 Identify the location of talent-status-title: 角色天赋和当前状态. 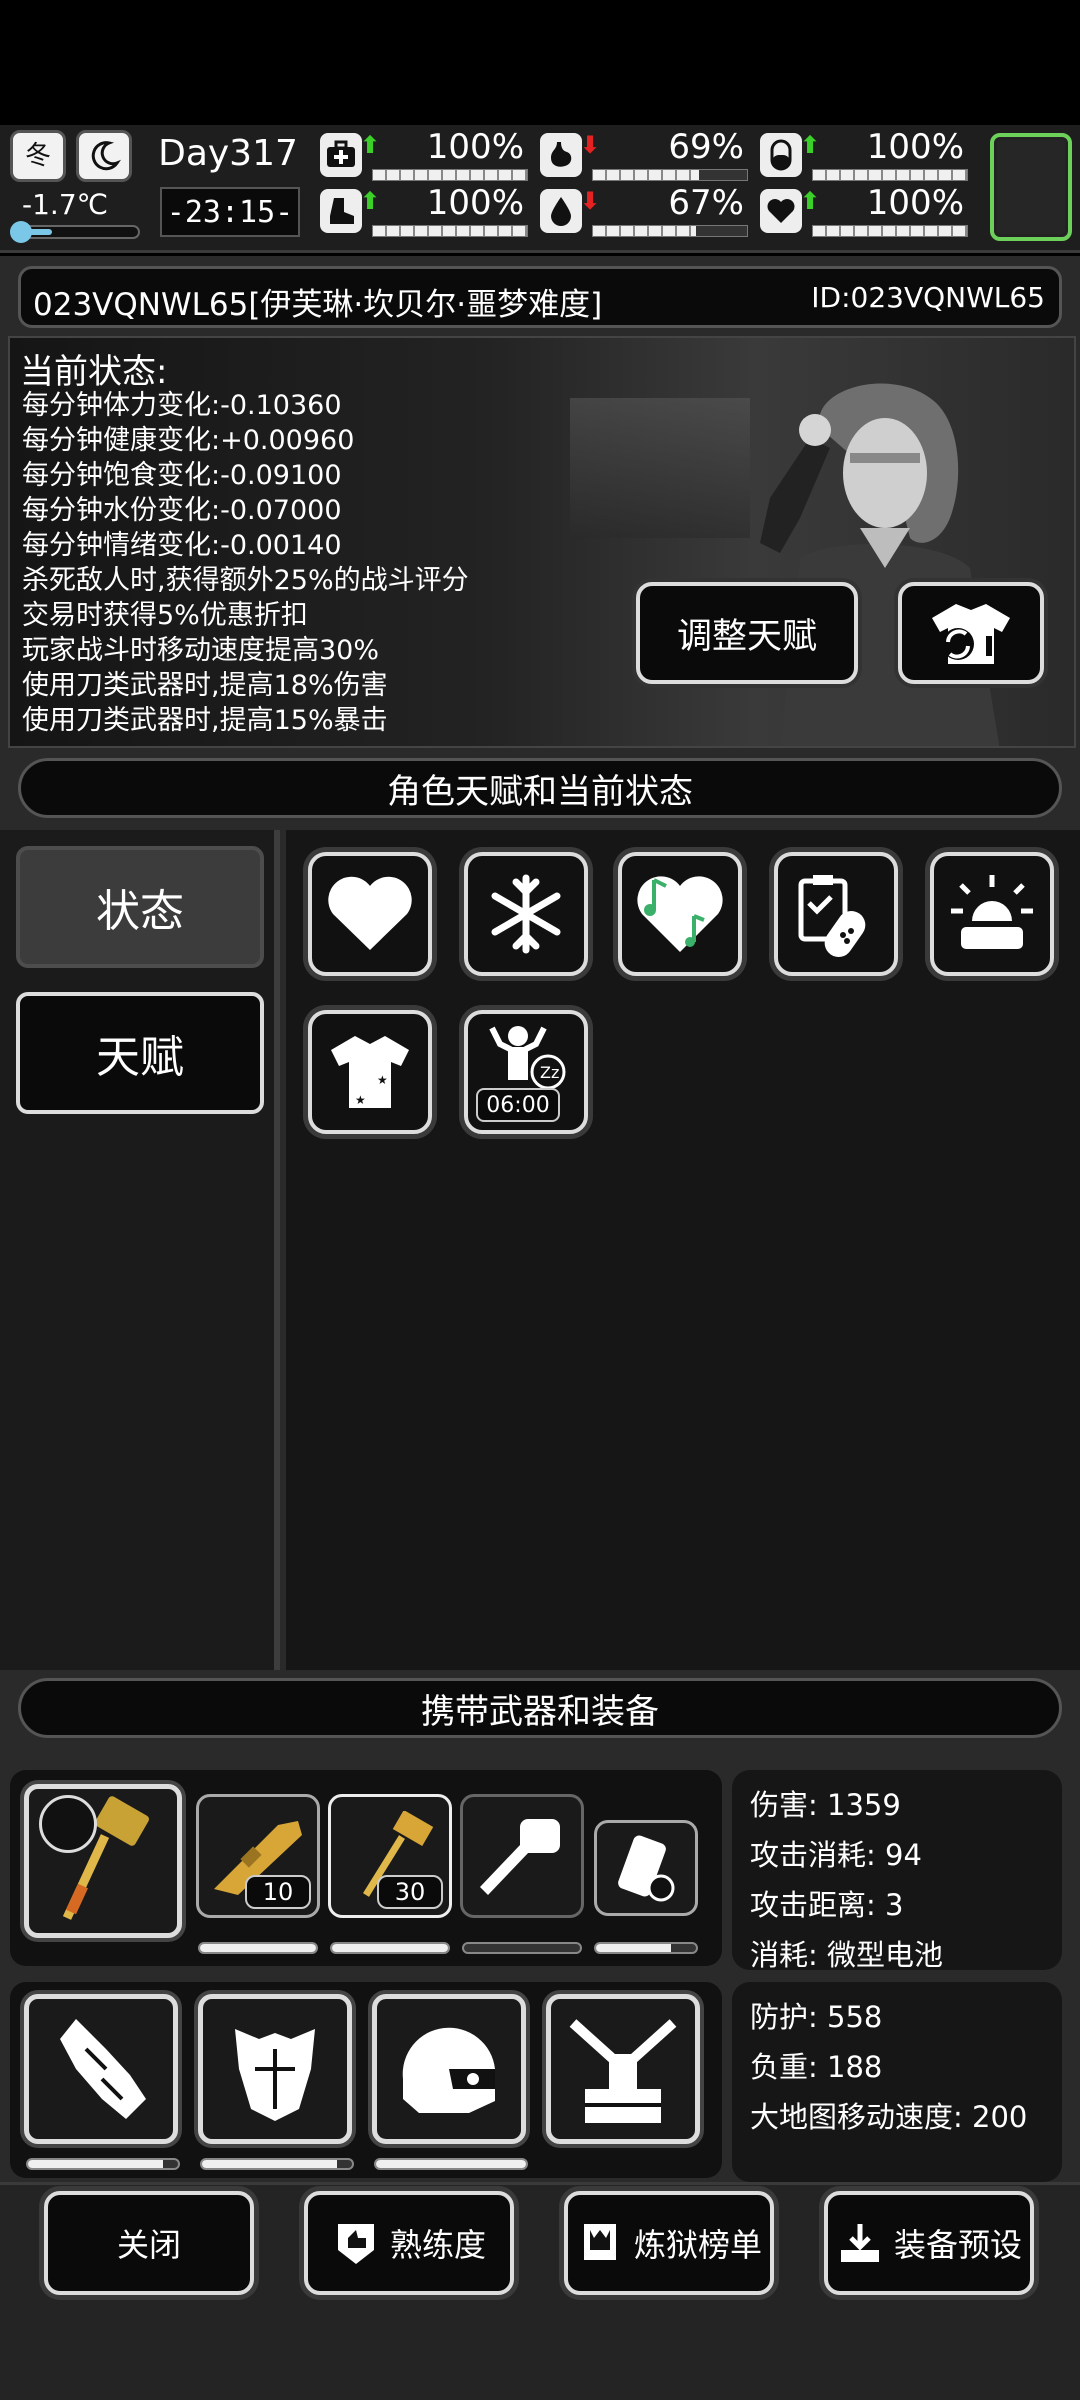
(540, 791).